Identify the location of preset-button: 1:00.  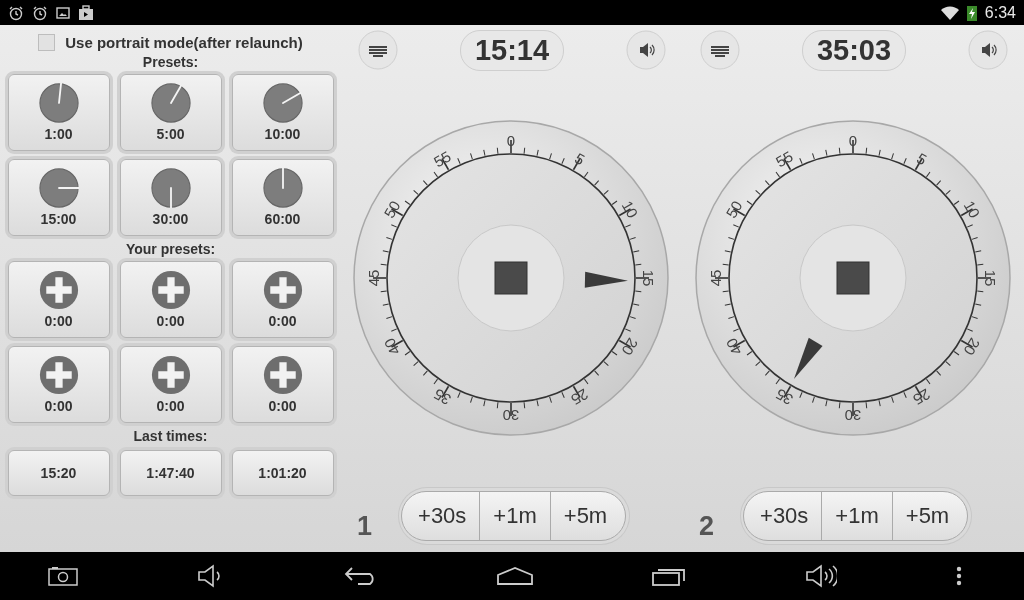
(58, 112).